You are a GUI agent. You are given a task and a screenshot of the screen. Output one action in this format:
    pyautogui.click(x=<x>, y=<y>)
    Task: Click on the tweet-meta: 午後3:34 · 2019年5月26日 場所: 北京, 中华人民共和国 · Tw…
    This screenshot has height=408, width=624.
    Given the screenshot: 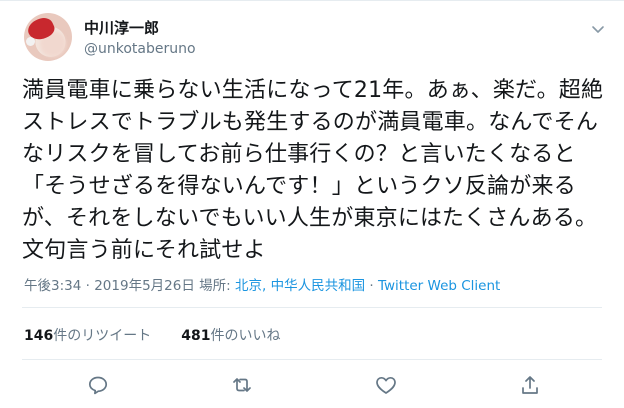 What is the action you would take?
    pyautogui.click(x=262, y=284)
    